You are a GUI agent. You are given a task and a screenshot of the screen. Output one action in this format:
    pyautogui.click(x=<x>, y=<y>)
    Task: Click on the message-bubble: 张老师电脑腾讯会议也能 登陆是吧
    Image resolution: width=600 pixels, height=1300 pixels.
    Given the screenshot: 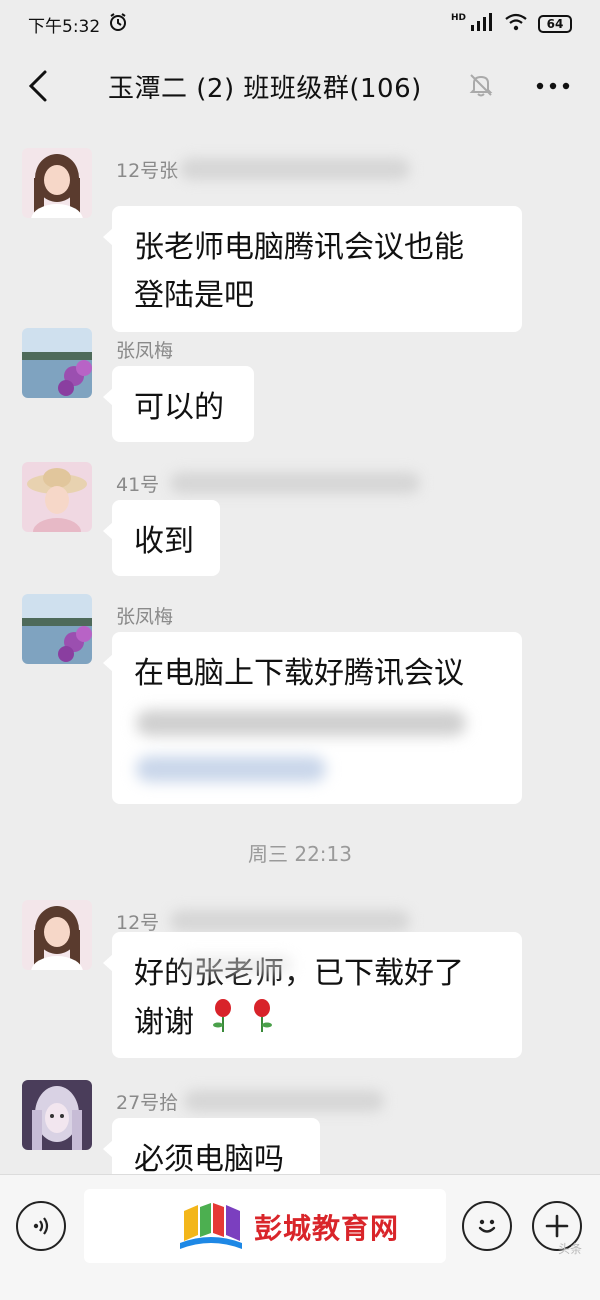 What is the action you would take?
    pyautogui.click(x=312, y=269)
    